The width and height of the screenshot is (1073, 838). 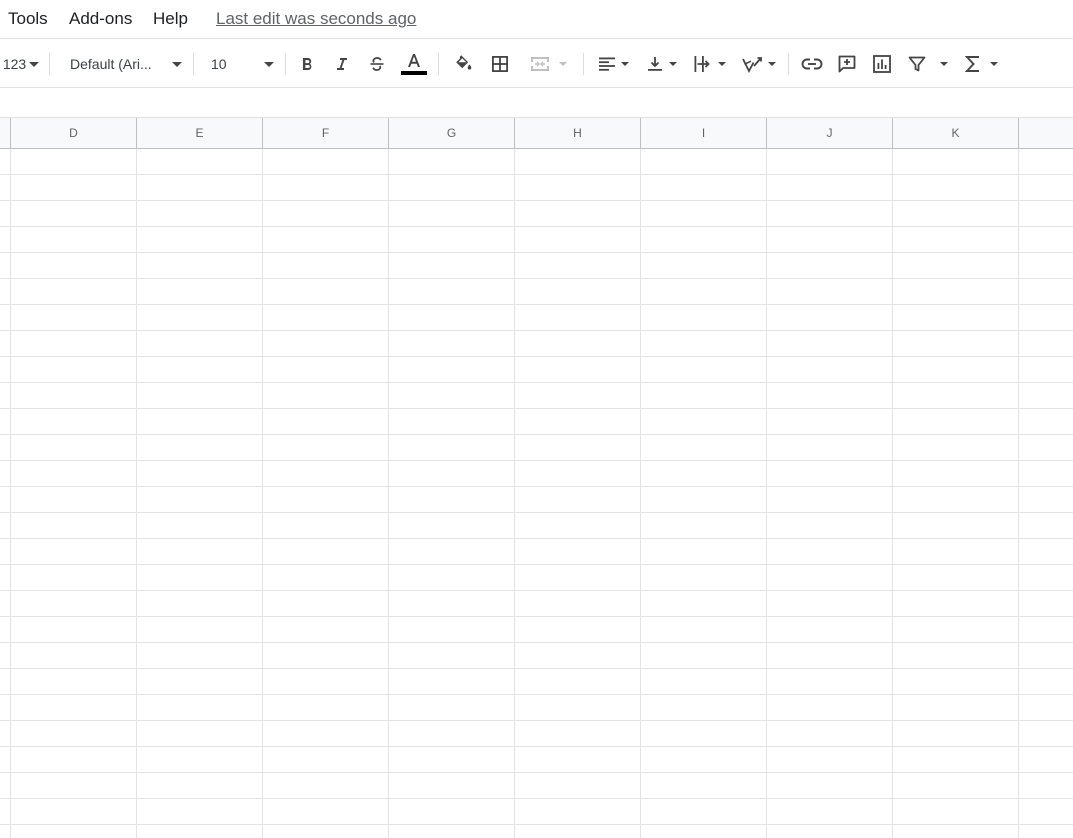 What do you see at coordinates (702, 64) in the screenshot?
I see `text-wrapping-icon` at bounding box center [702, 64].